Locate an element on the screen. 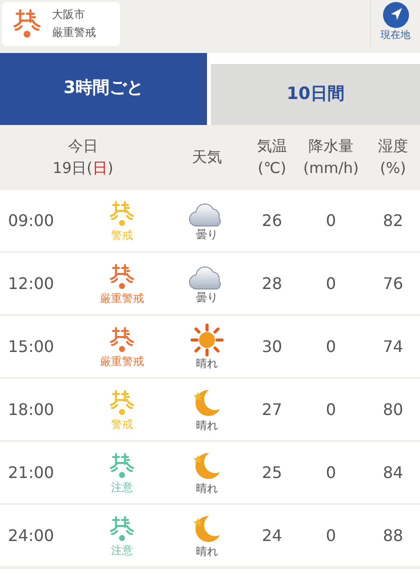 This screenshot has height=569, width=420. temperature-cell-text: 27 is located at coordinates (272, 409).